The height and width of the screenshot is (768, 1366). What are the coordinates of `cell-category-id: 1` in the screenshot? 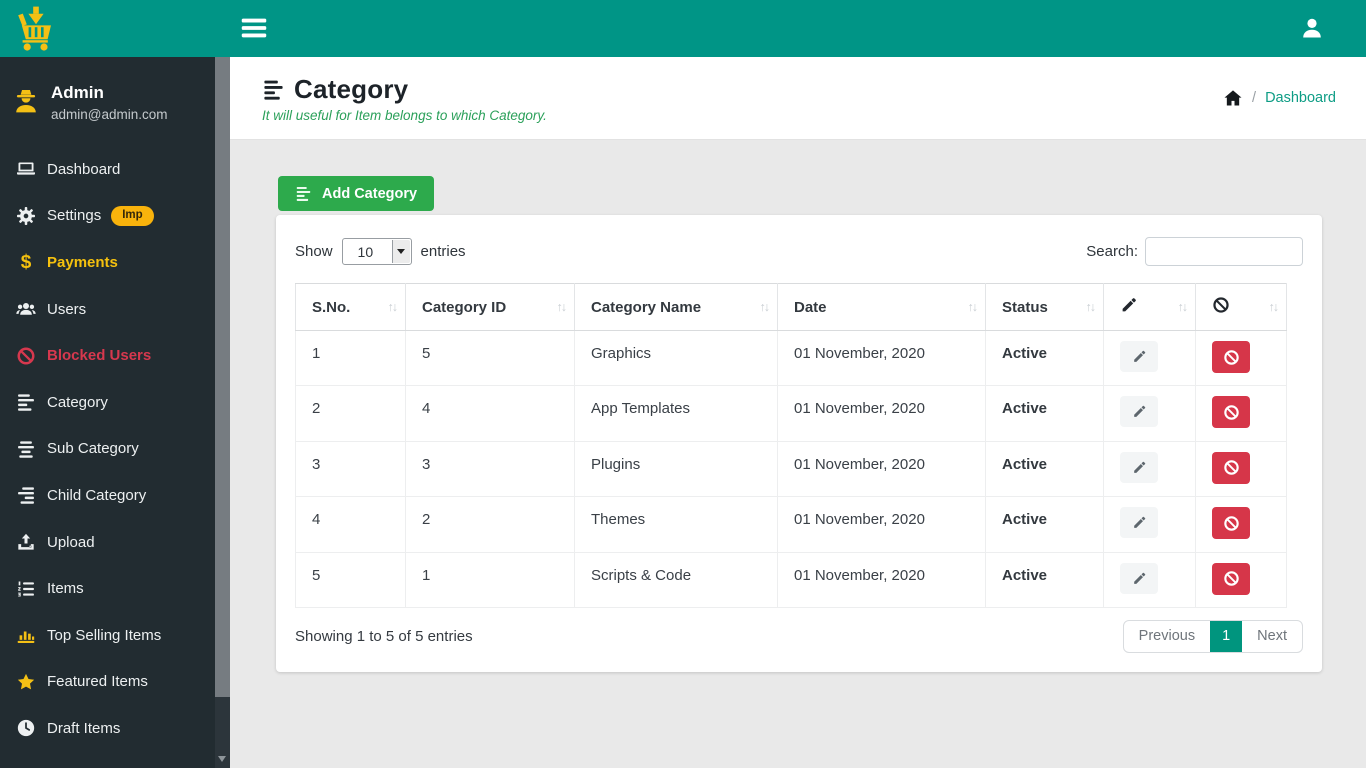 It's located at (490, 579).